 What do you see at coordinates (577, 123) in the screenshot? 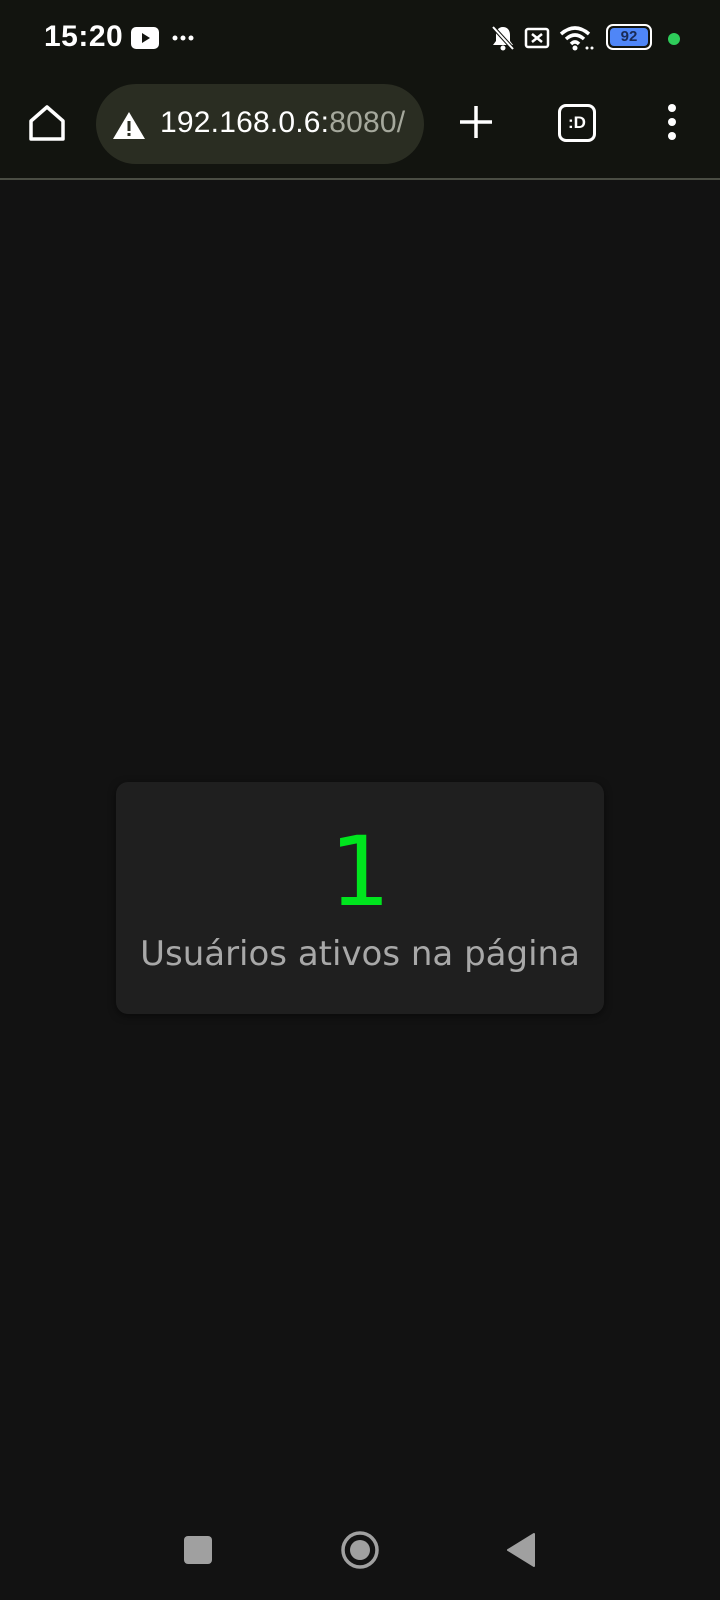
I see `tabs-icon: :D` at bounding box center [577, 123].